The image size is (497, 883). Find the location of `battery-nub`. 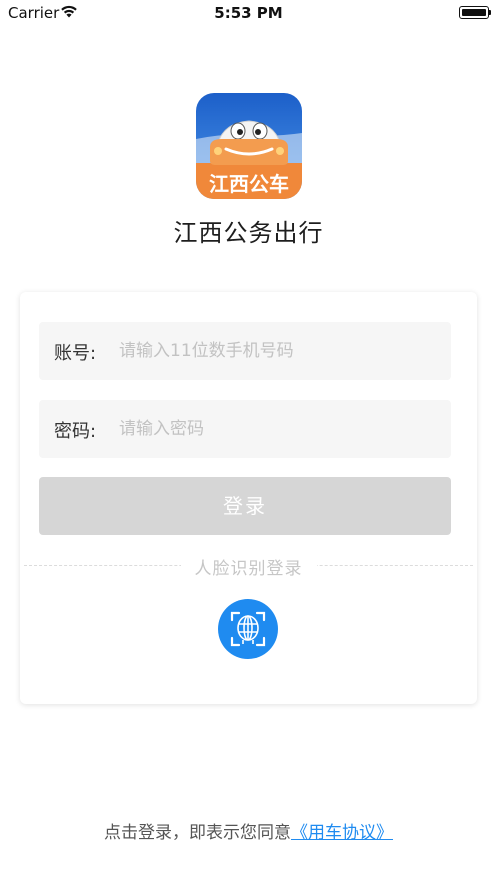

battery-nub is located at coordinates (490, 12).